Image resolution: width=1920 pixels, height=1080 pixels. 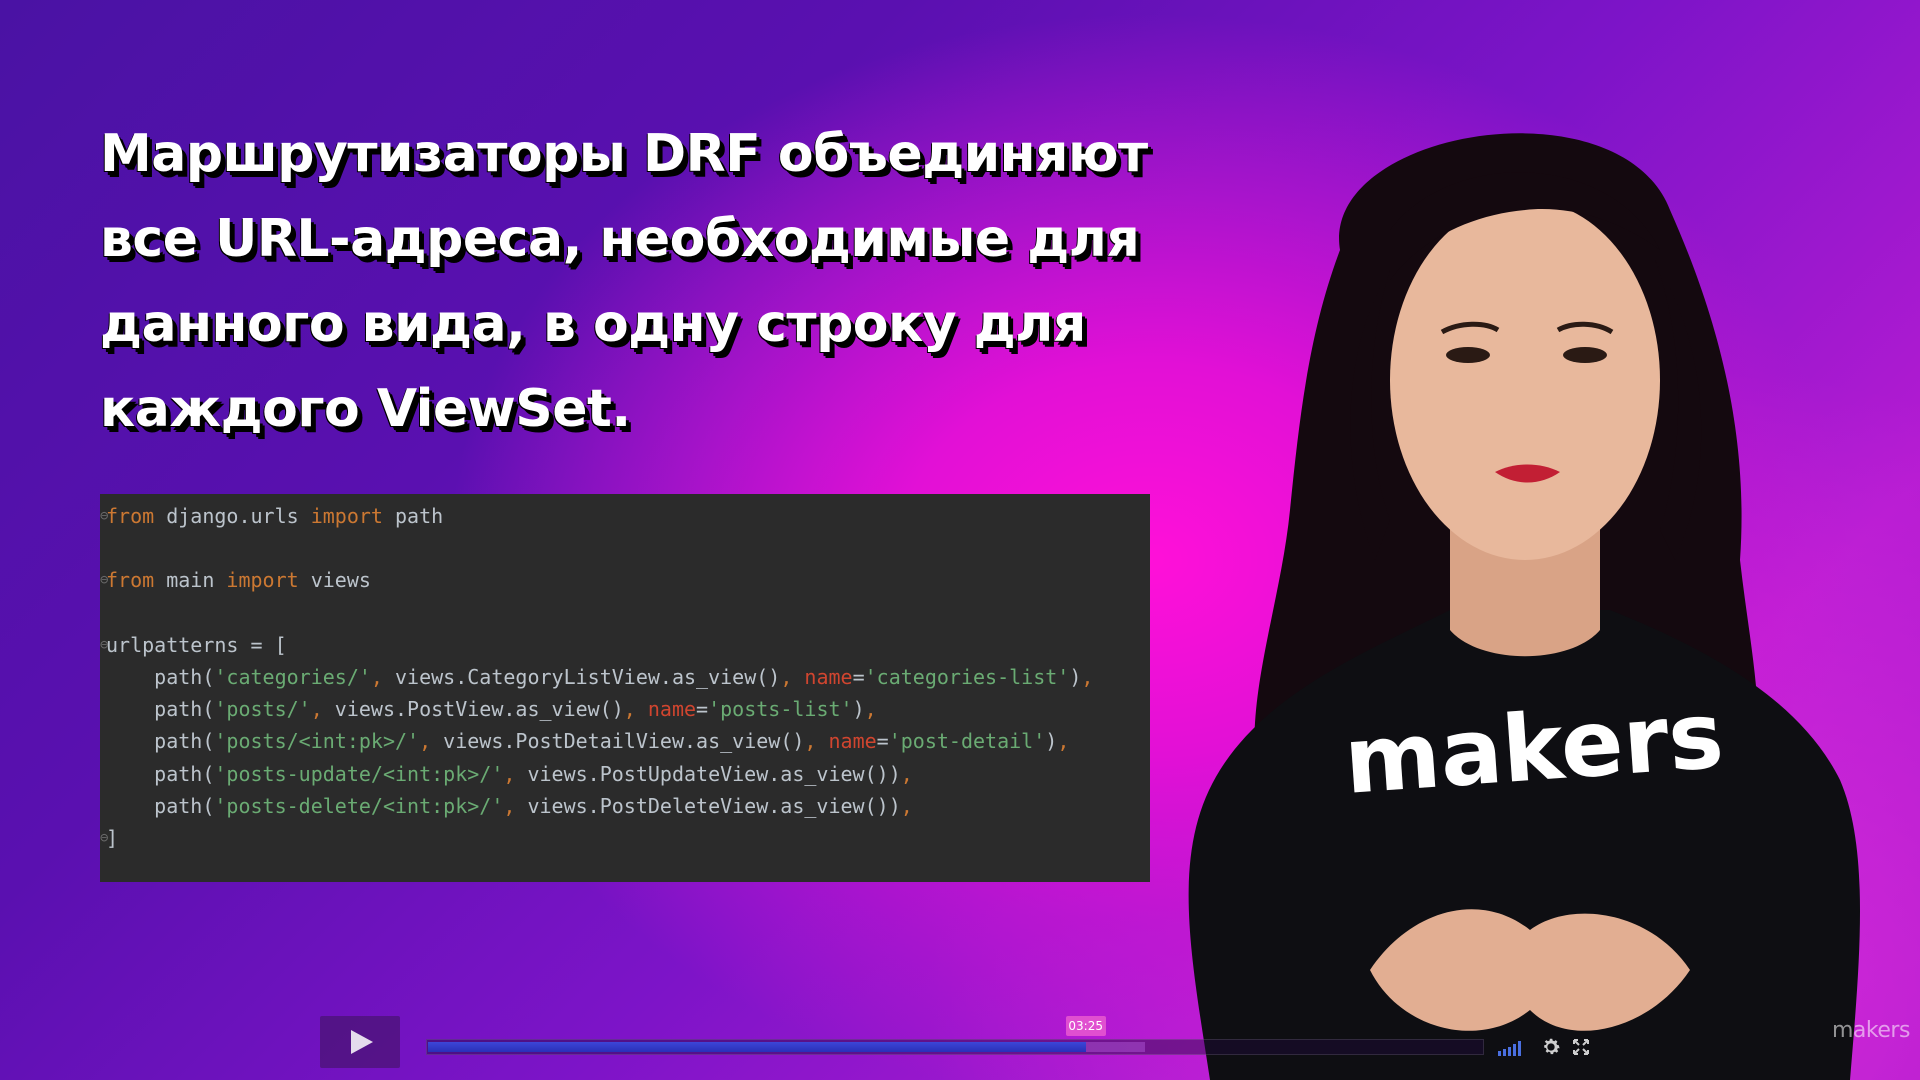 I want to click on code-text: urlpatterns = [, so click(x=196, y=644).